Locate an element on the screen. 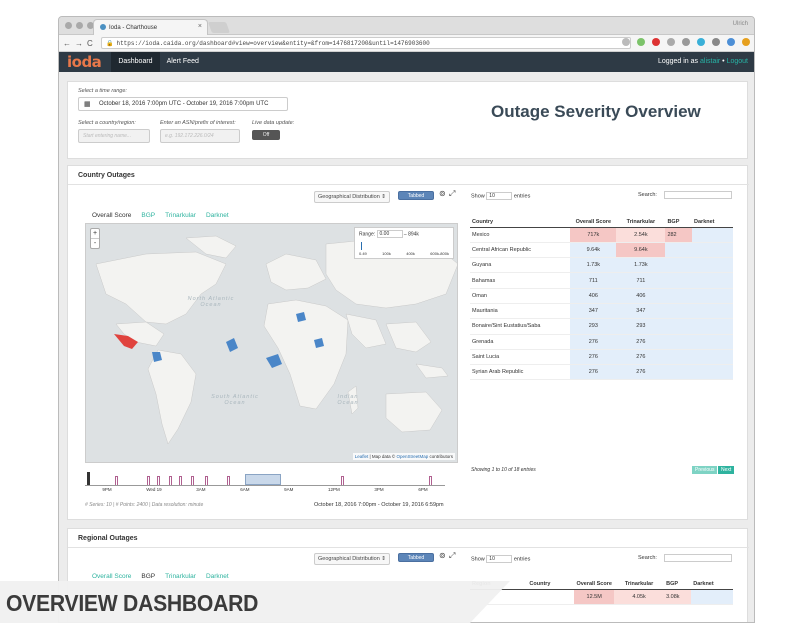  table-row: Bahamas 711 711 is located at coordinates (601, 280).